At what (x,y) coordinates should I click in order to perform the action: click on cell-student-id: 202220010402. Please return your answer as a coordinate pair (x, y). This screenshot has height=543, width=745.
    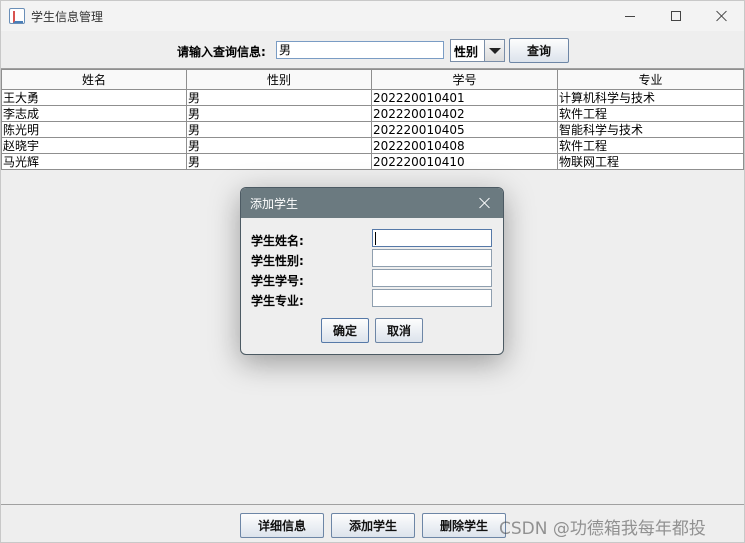
    Looking at the image, I should click on (464, 113).